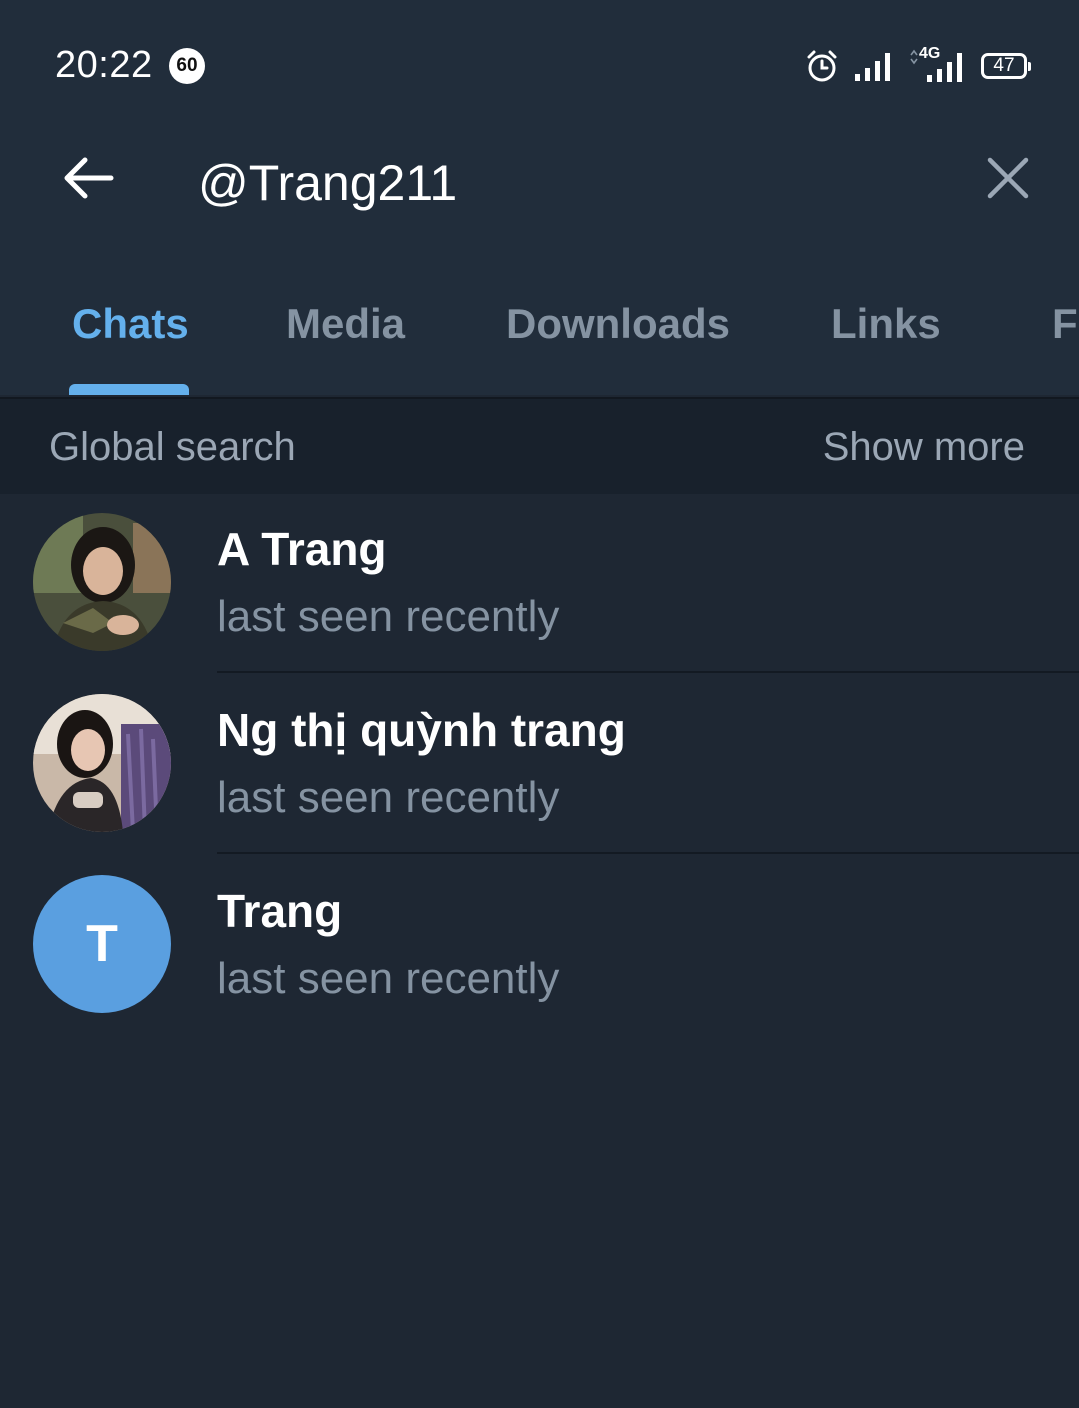 This screenshot has width=1079, height=1408. What do you see at coordinates (539, 763) in the screenshot?
I see `list-item: Ng thị quỳnh trang last seen recently` at bounding box center [539, 763].